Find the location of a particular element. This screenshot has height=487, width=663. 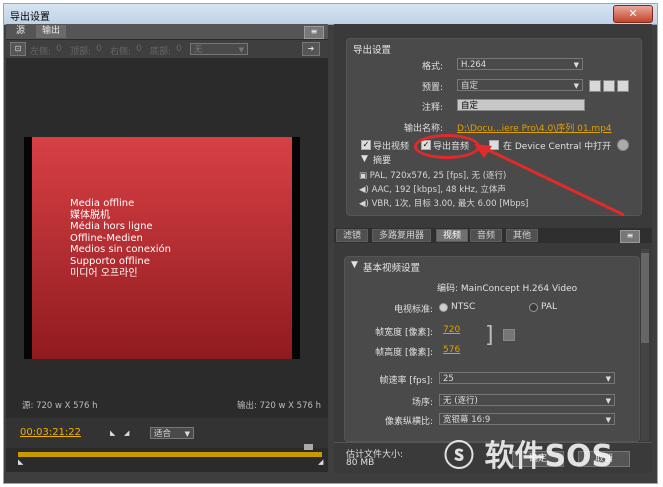

chain-link-icon is located at coordinates (509, 335).